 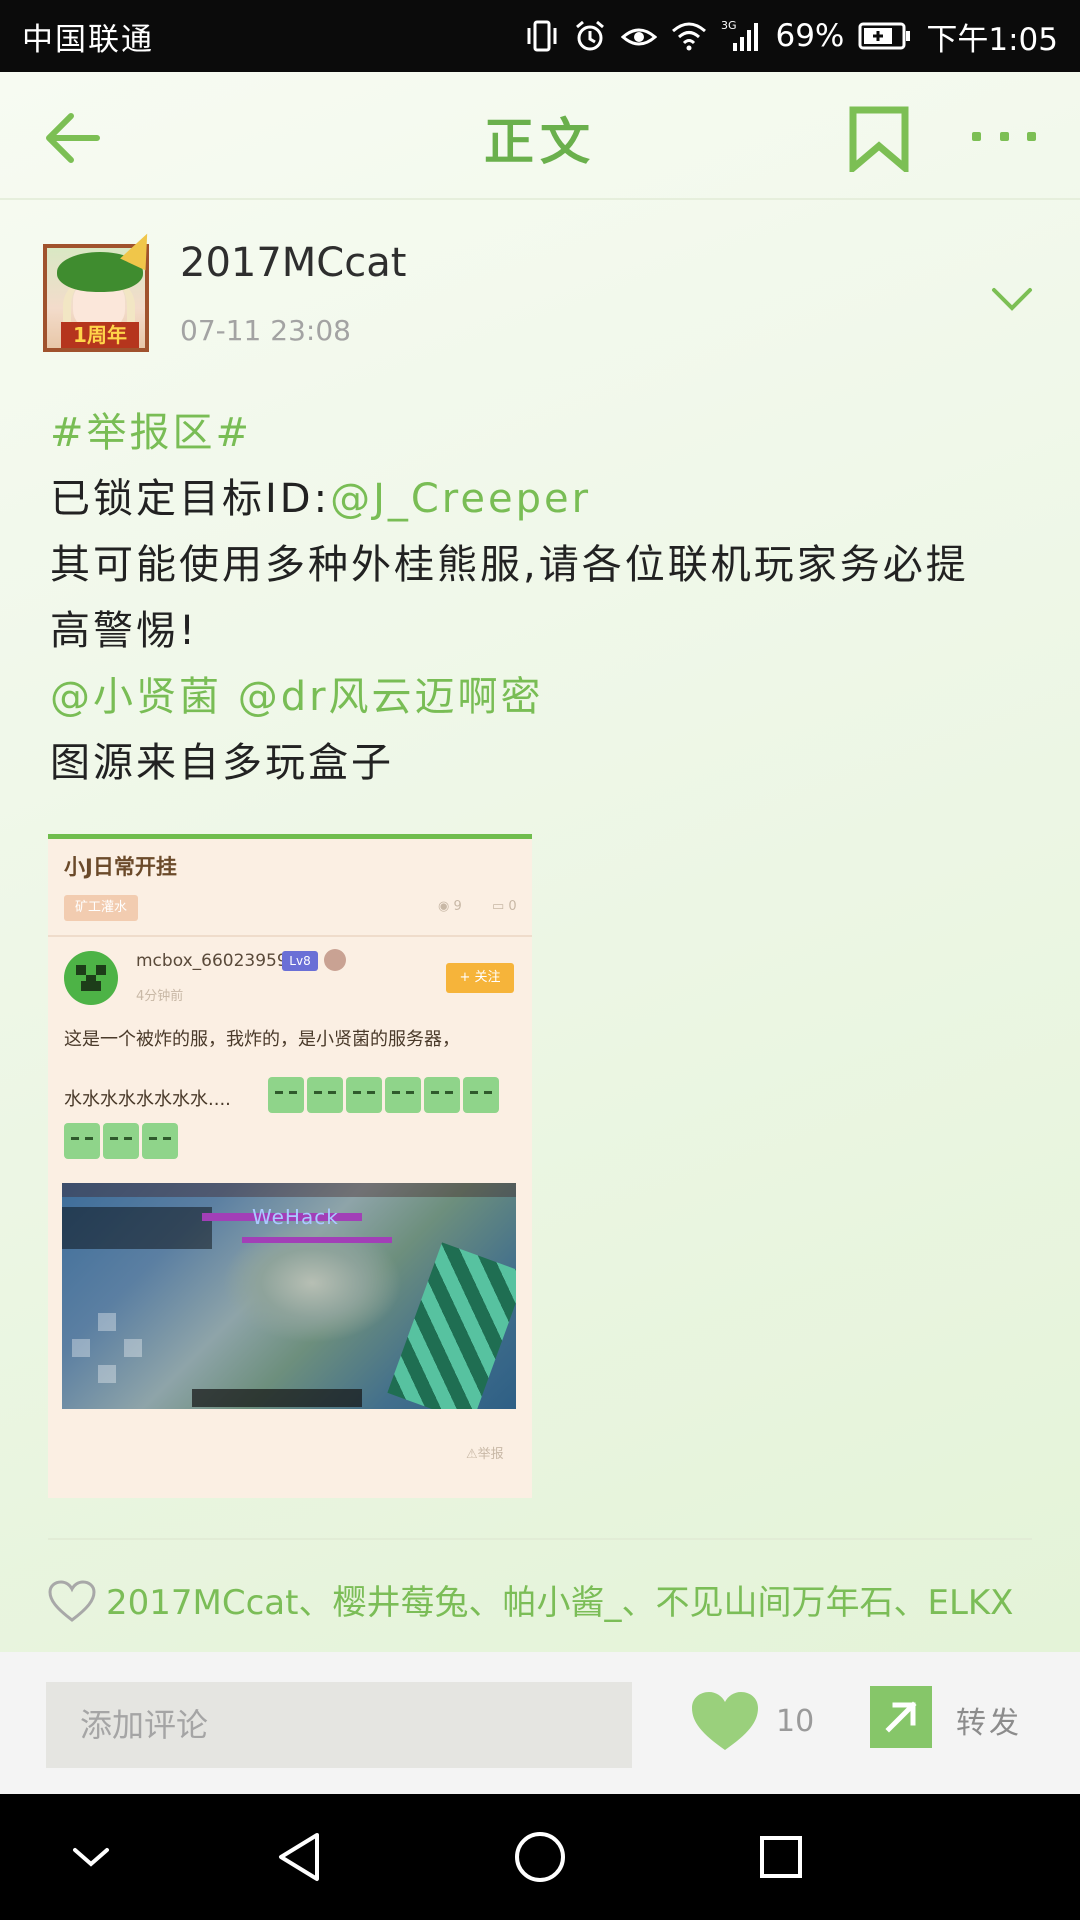 What do you see at coordinates (160, 996) in the screenshot?
I see `image-post-age: 4分钟前` at bounding box center [160, 996].